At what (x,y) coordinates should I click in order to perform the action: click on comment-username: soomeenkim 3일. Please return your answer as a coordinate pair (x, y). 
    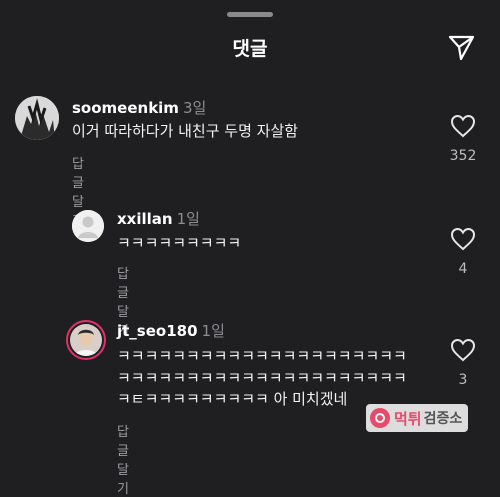
    Looking at the image, I should click on (139, 107).